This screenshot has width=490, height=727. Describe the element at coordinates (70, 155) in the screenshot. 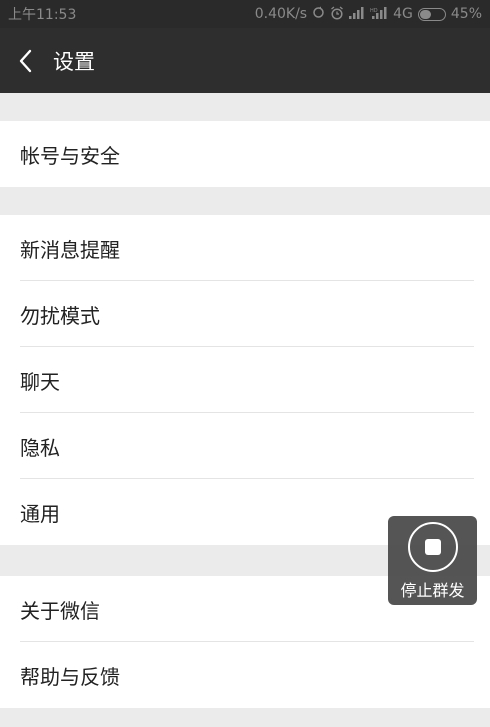

I see `settings-item-label: 帐号与安全` at that location.